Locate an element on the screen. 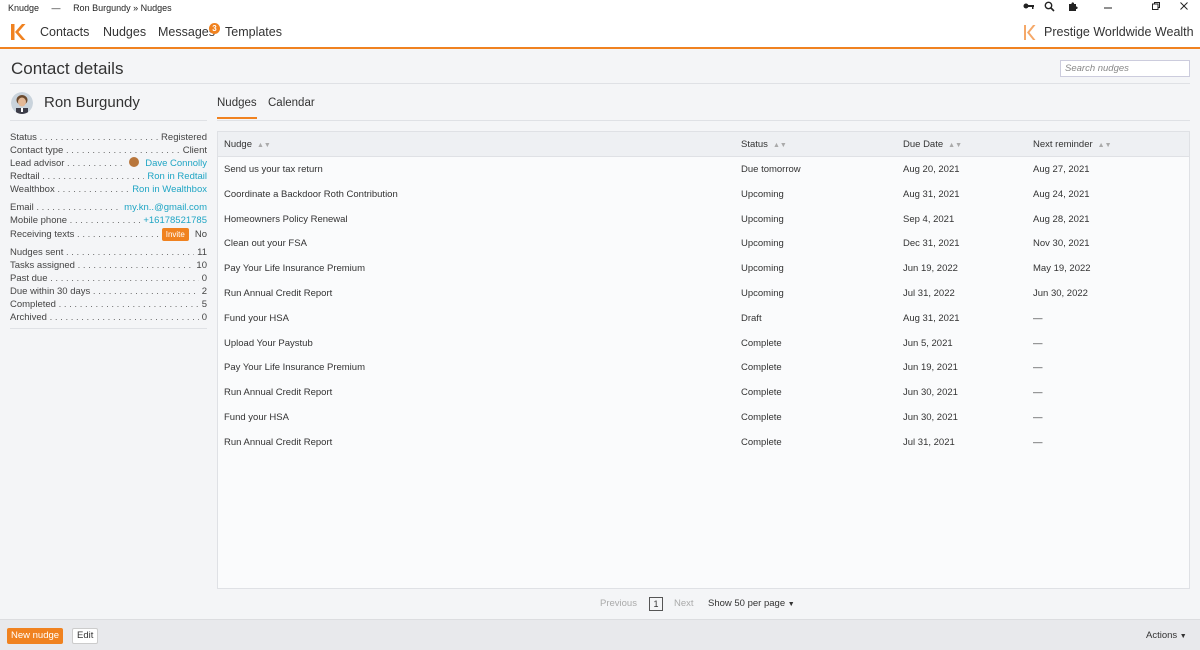  stat-completed: Completed 5 is located at coordinates (108, 304).